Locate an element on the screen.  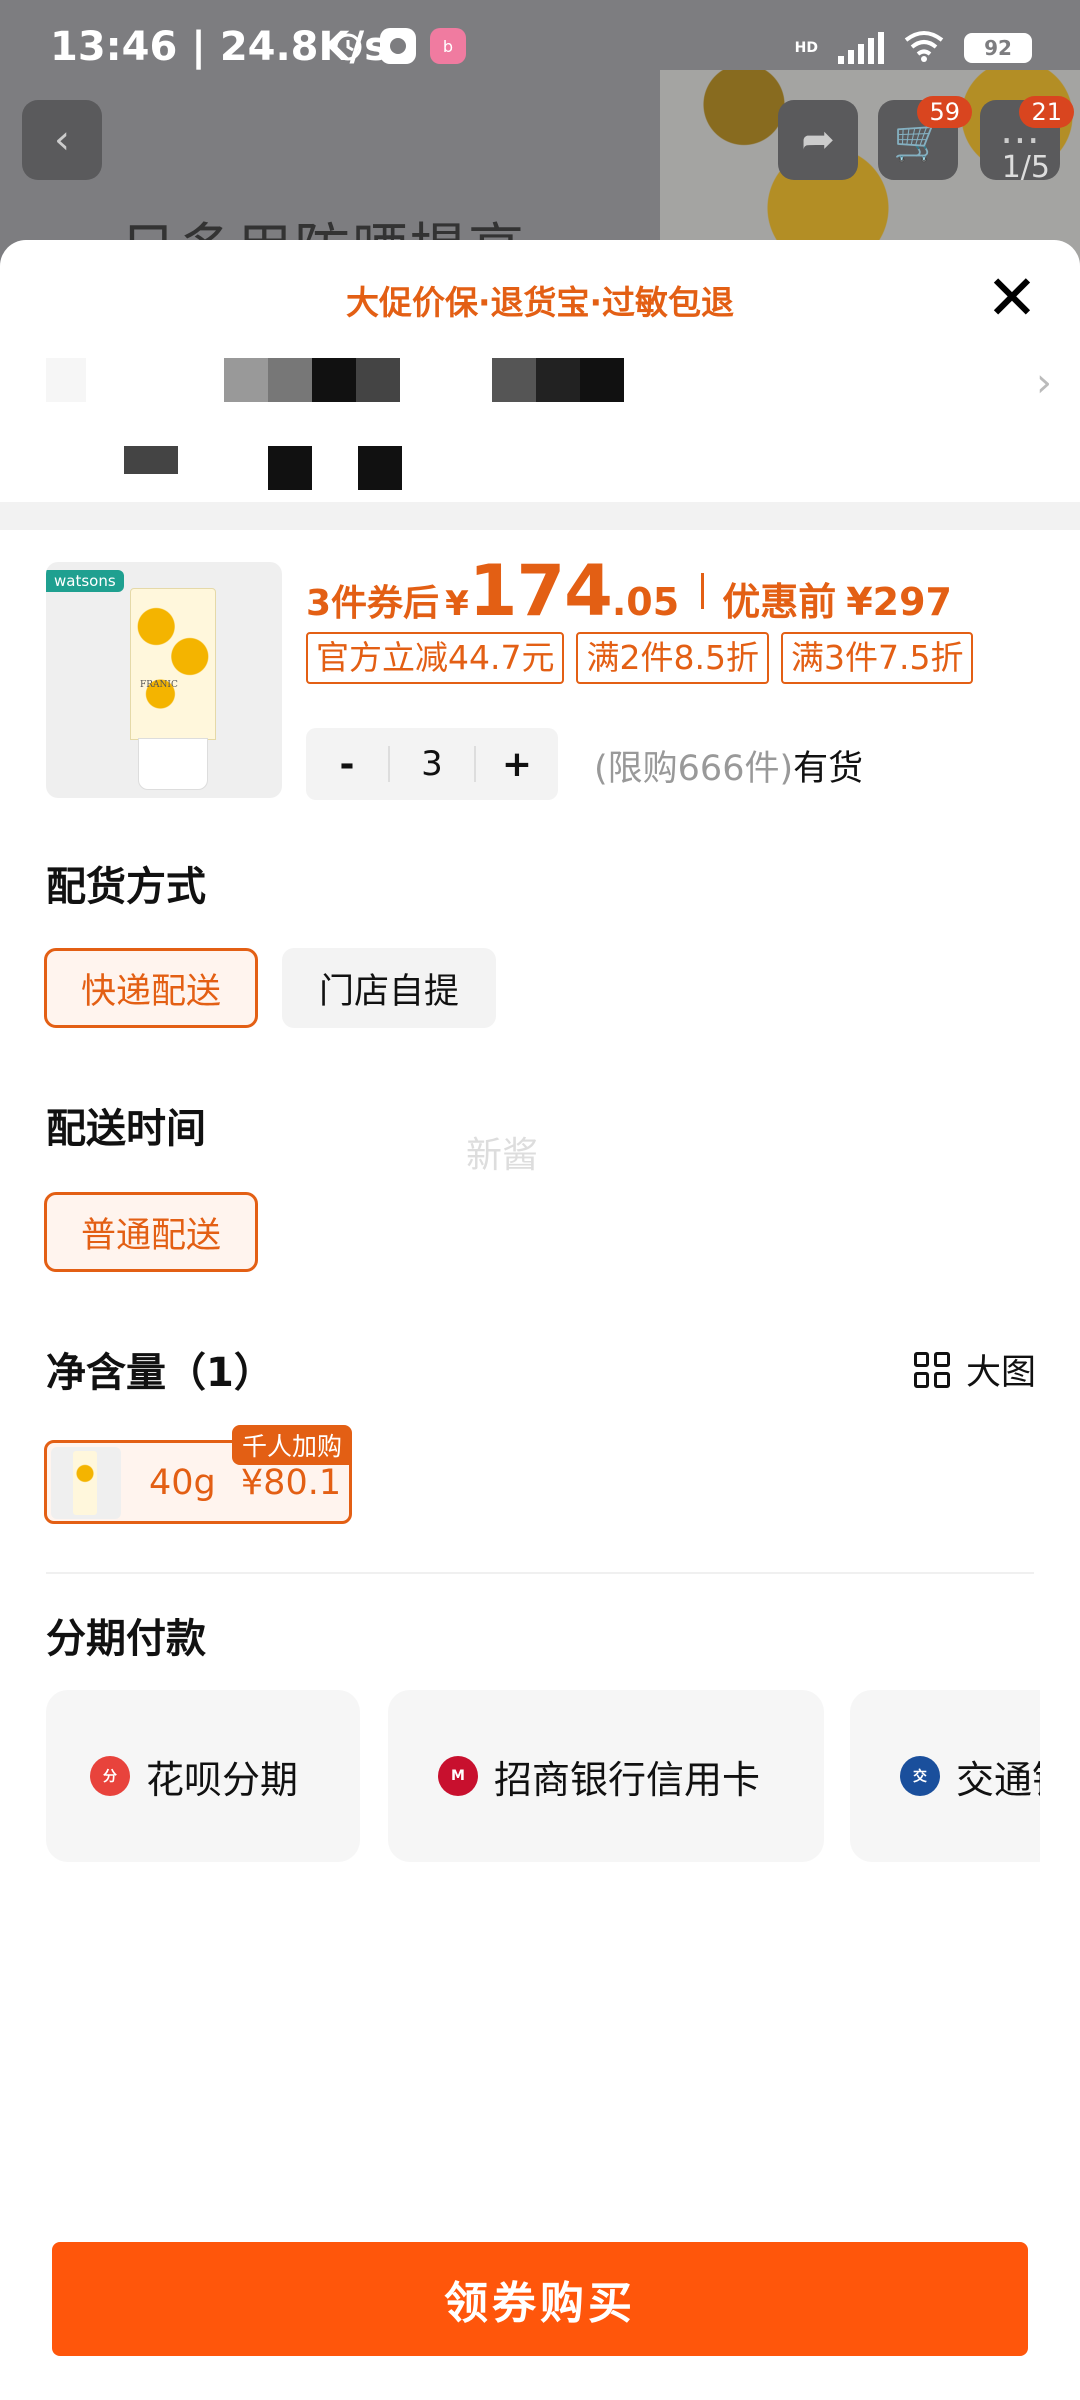
installment-cmb: M 招商银行信用卡 is located at coordinates (606, 1776).